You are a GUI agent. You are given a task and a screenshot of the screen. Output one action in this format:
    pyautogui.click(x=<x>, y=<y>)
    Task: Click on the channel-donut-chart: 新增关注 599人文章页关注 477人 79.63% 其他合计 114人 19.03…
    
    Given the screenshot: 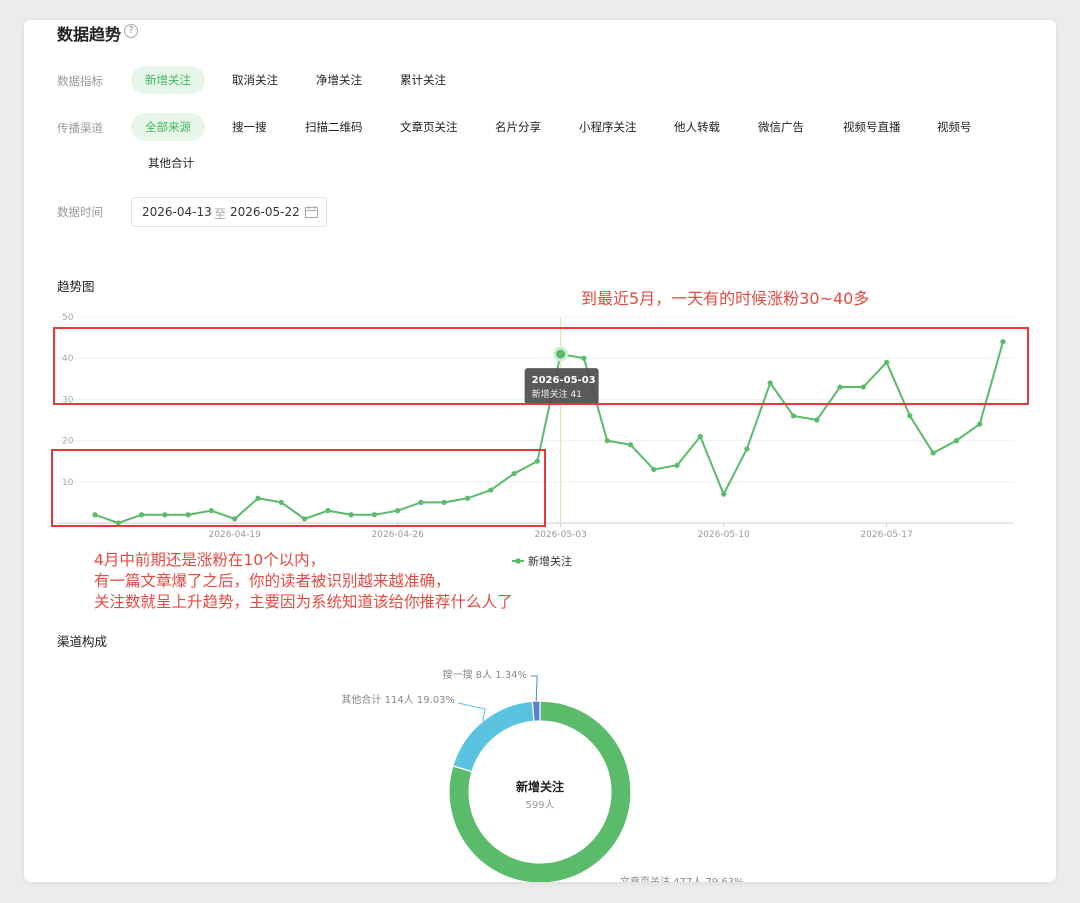 What is the action you would take?
    pyautogui.click(x=542, y=775)
    